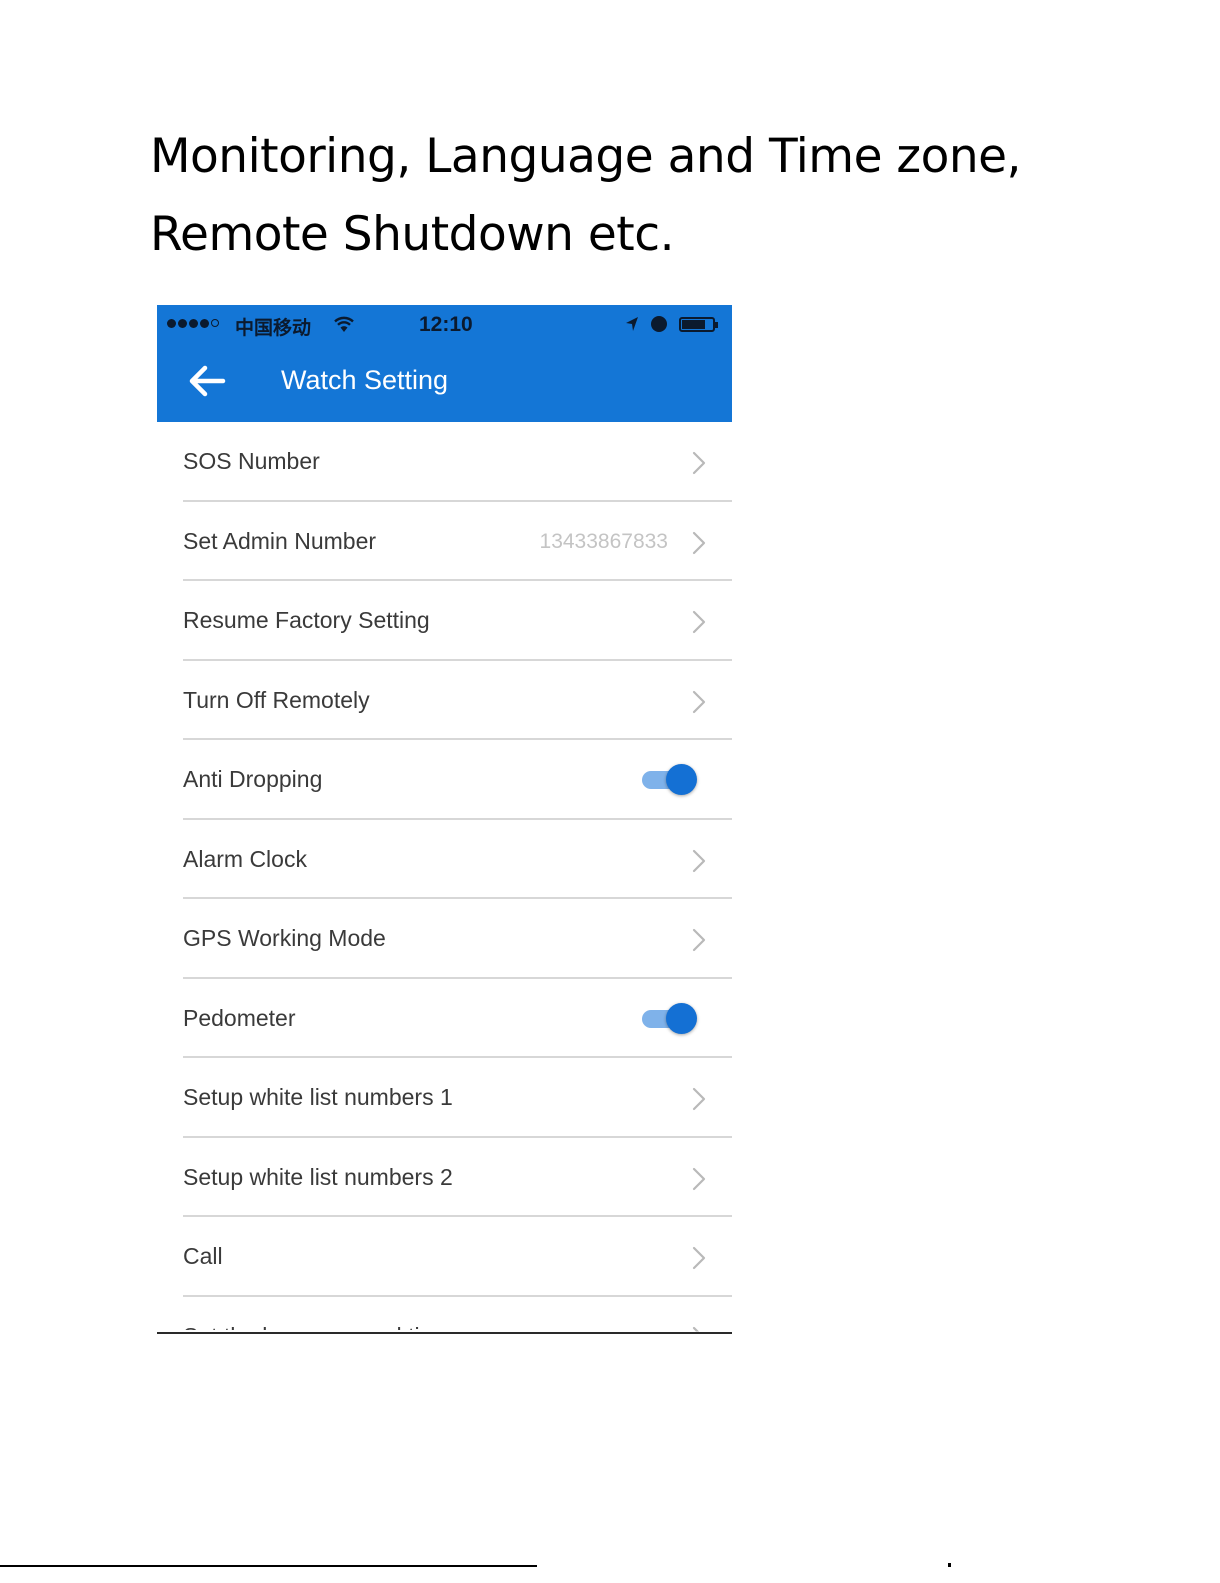 The width and height of the screenshot is (1220, 1583). Describe the element at coordinates (586, 156) in the screenshot. I see `heading-line-1: Monitoring, Language and Time zone,` at that location.